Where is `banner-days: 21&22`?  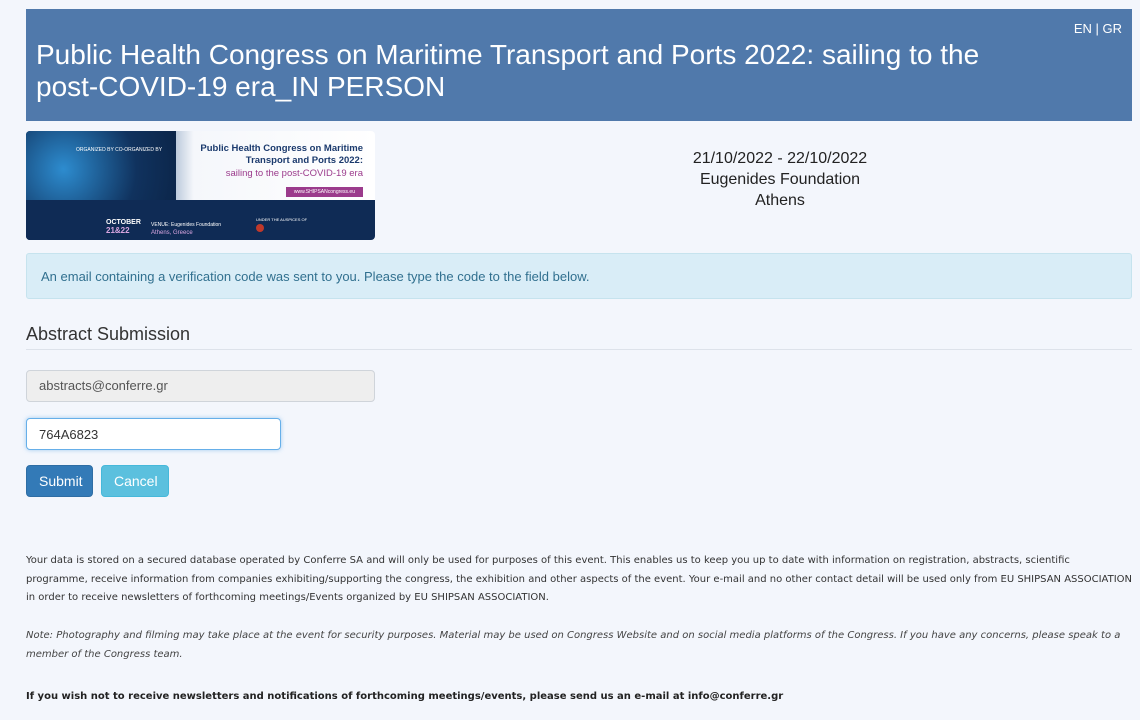
banner-days: 21&22 is located at coordinates (118, 230).